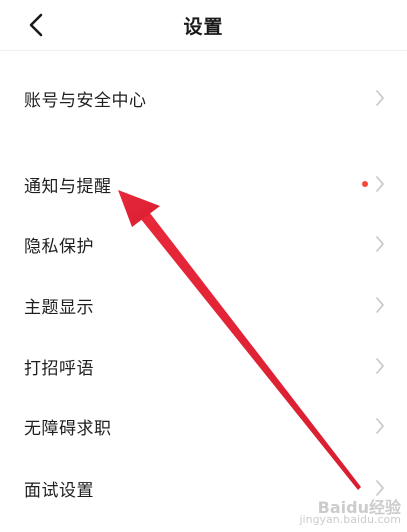  I want to click on watermark: Baidu经验 jingyan.baidu.com, so click(350, 513).